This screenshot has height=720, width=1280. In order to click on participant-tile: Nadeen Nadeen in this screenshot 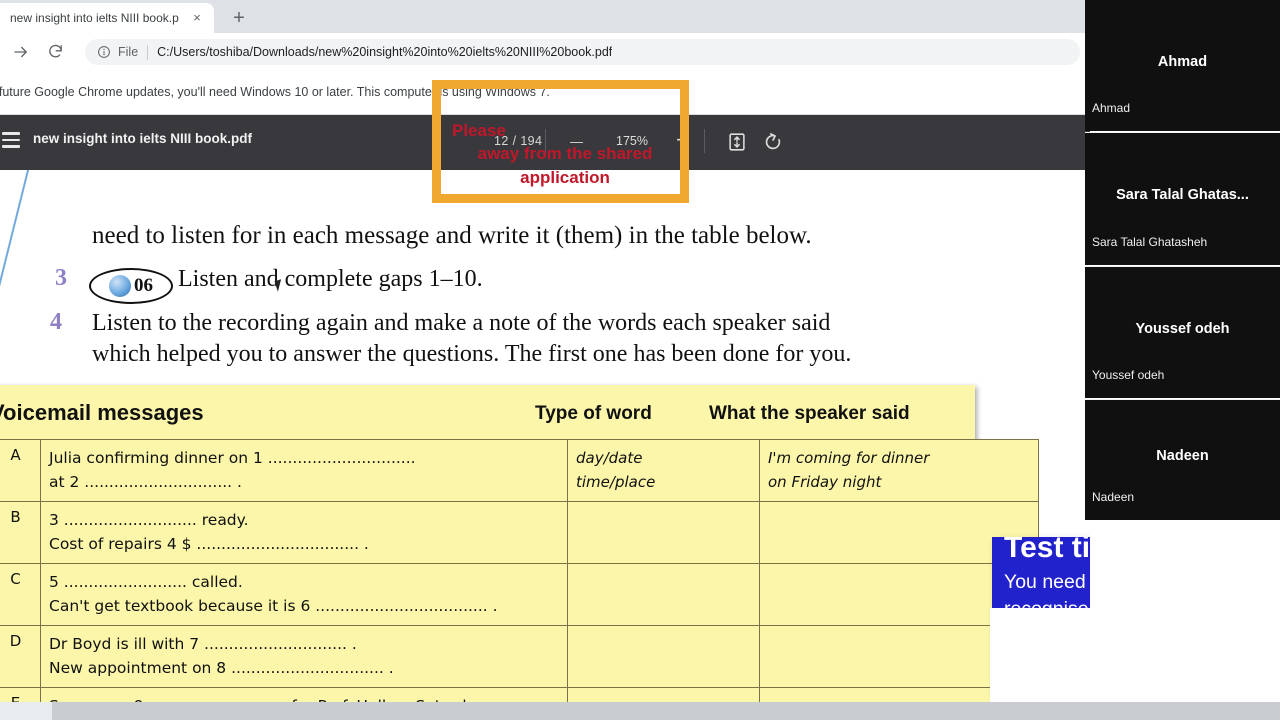, I will do `click(1182, 460)`.